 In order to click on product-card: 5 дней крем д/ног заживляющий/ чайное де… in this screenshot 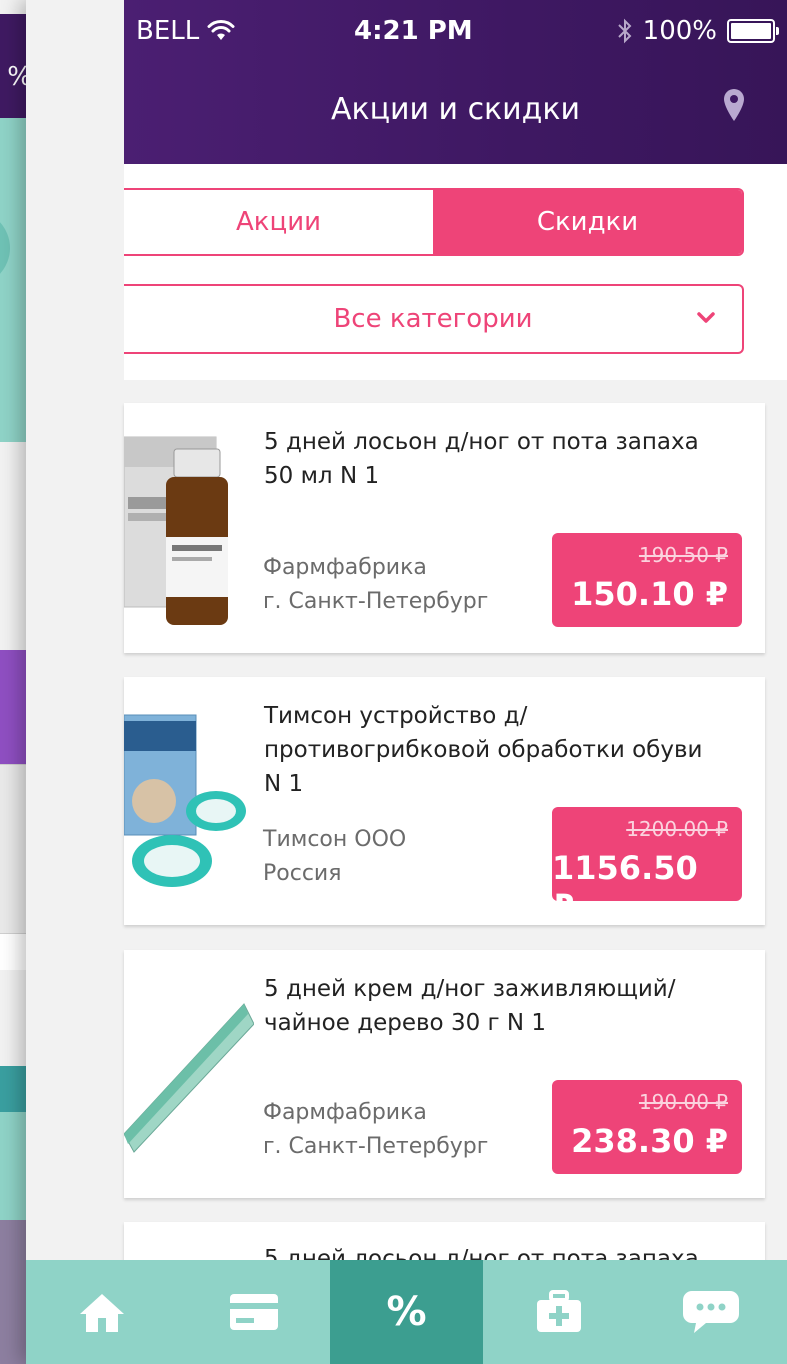, I will do `click(444, 1074)`.